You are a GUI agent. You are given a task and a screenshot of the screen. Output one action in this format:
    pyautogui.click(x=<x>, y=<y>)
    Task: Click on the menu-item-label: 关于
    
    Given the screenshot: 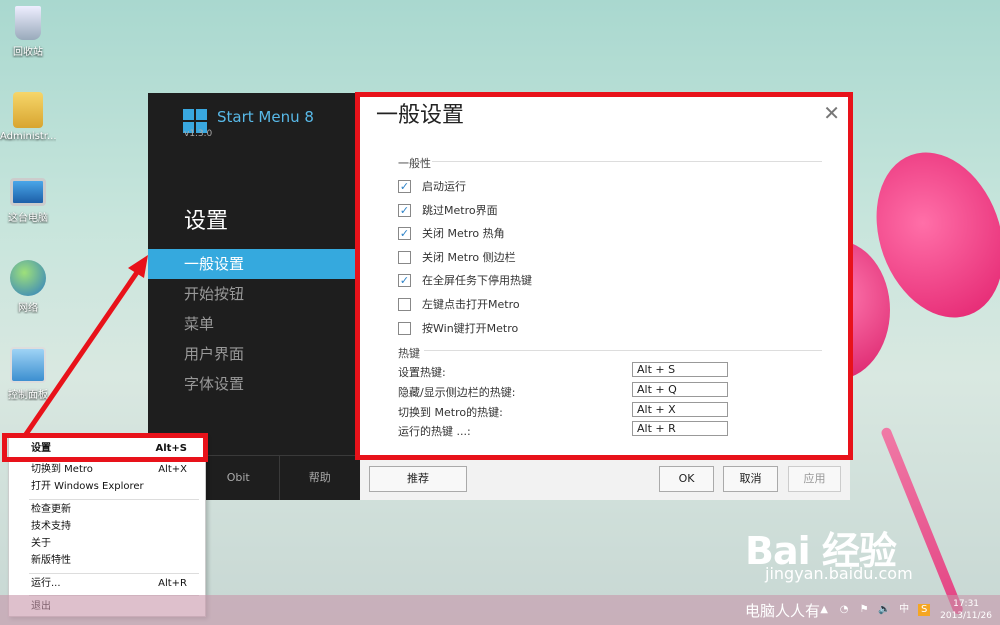 What is the action you would take?
    pyautogui.click(x=41, y=543)
    